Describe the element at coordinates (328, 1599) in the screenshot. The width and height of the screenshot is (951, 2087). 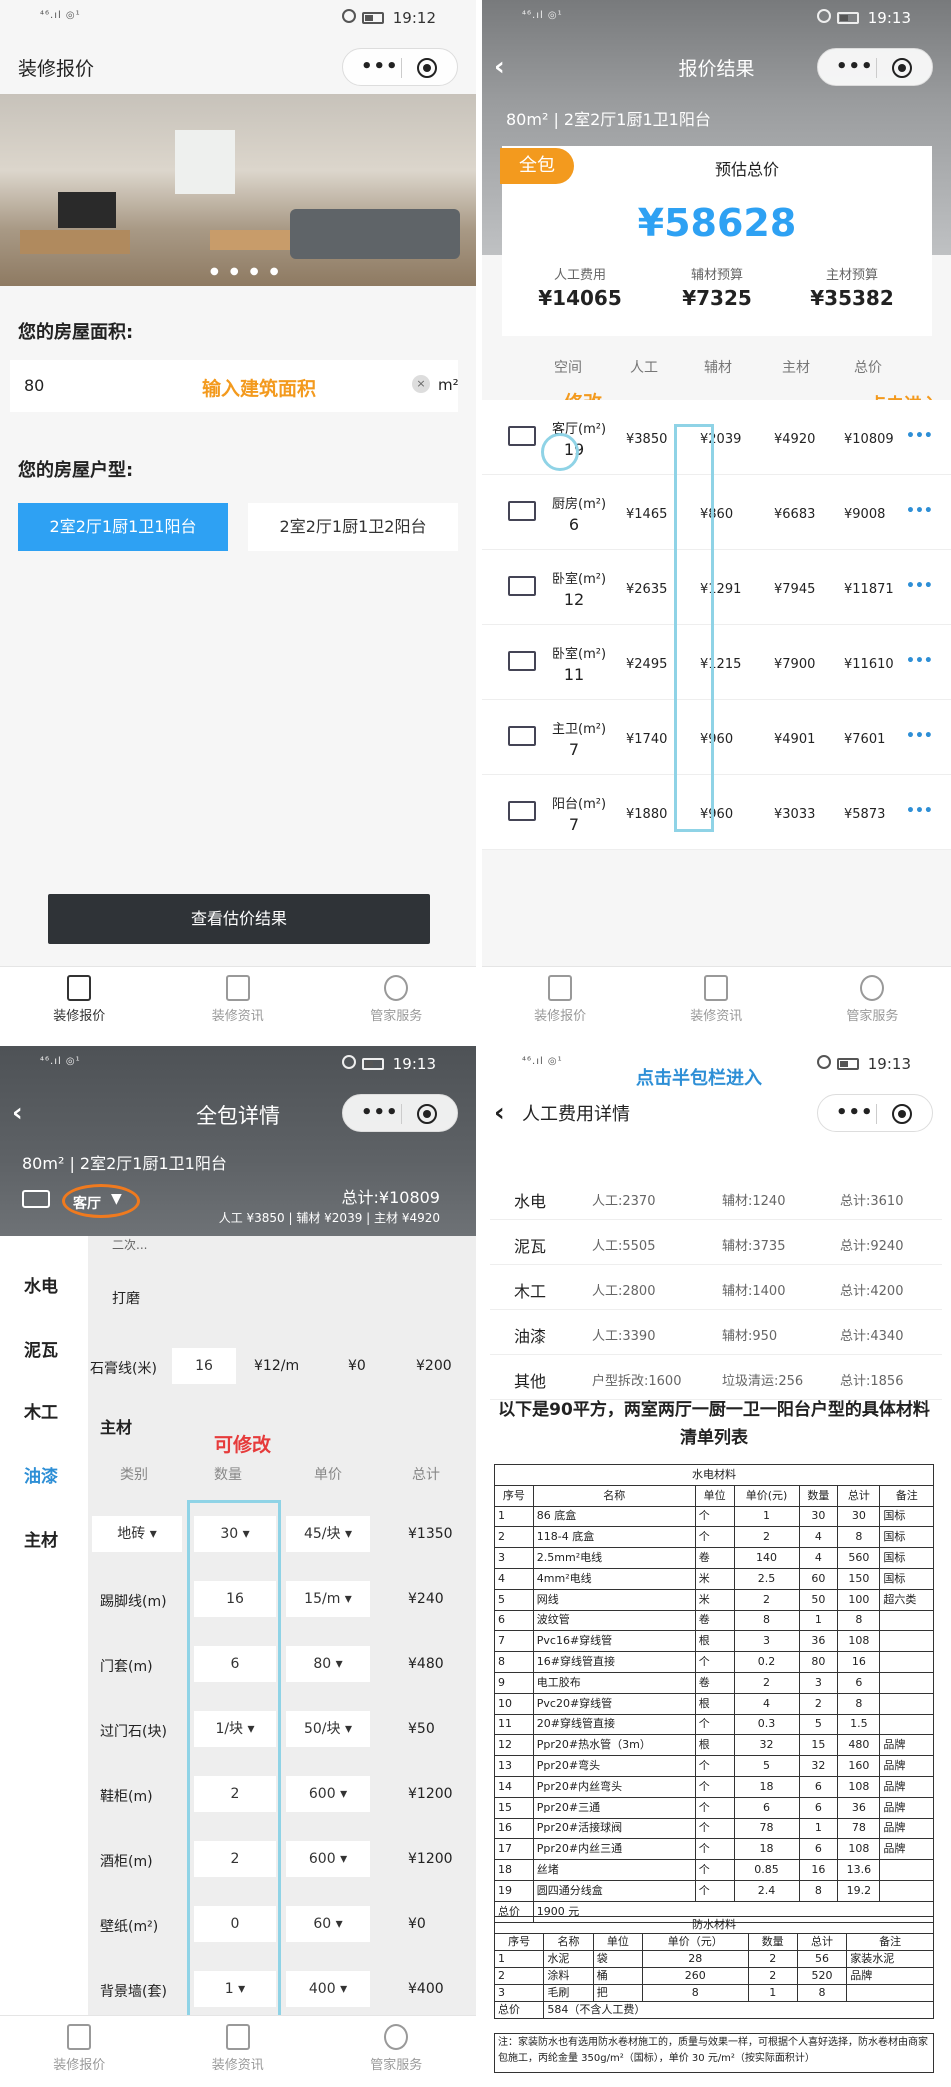
I see `price-select: 15/m ▾` at that location.